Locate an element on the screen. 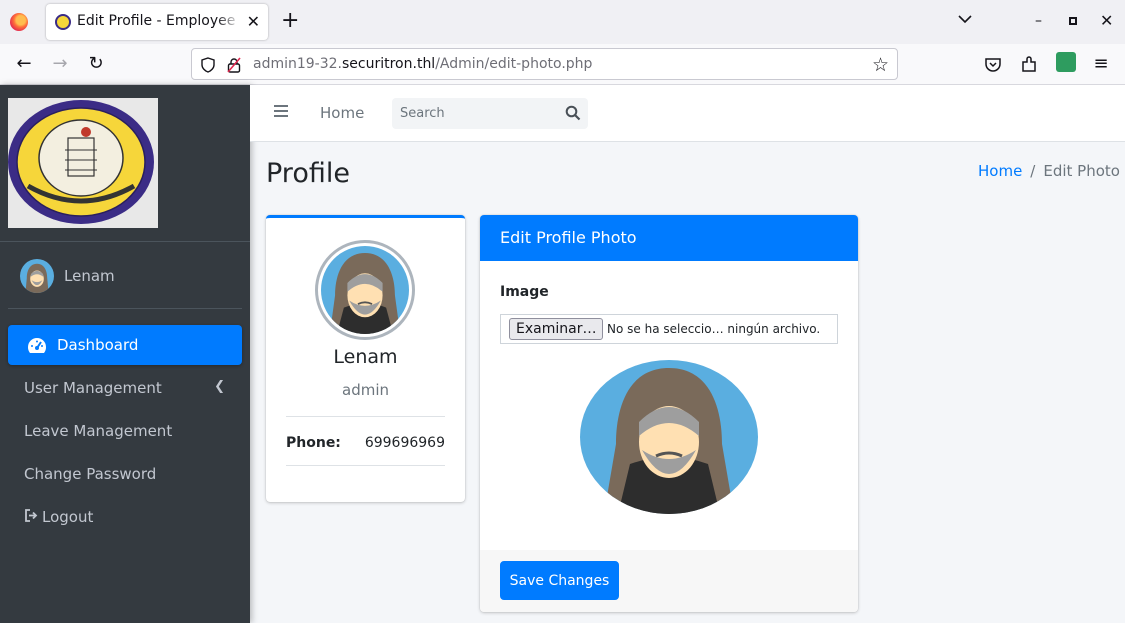 The image size is (1125, 623). sidebar-toggle-icon is located at coordinates (281, 112).